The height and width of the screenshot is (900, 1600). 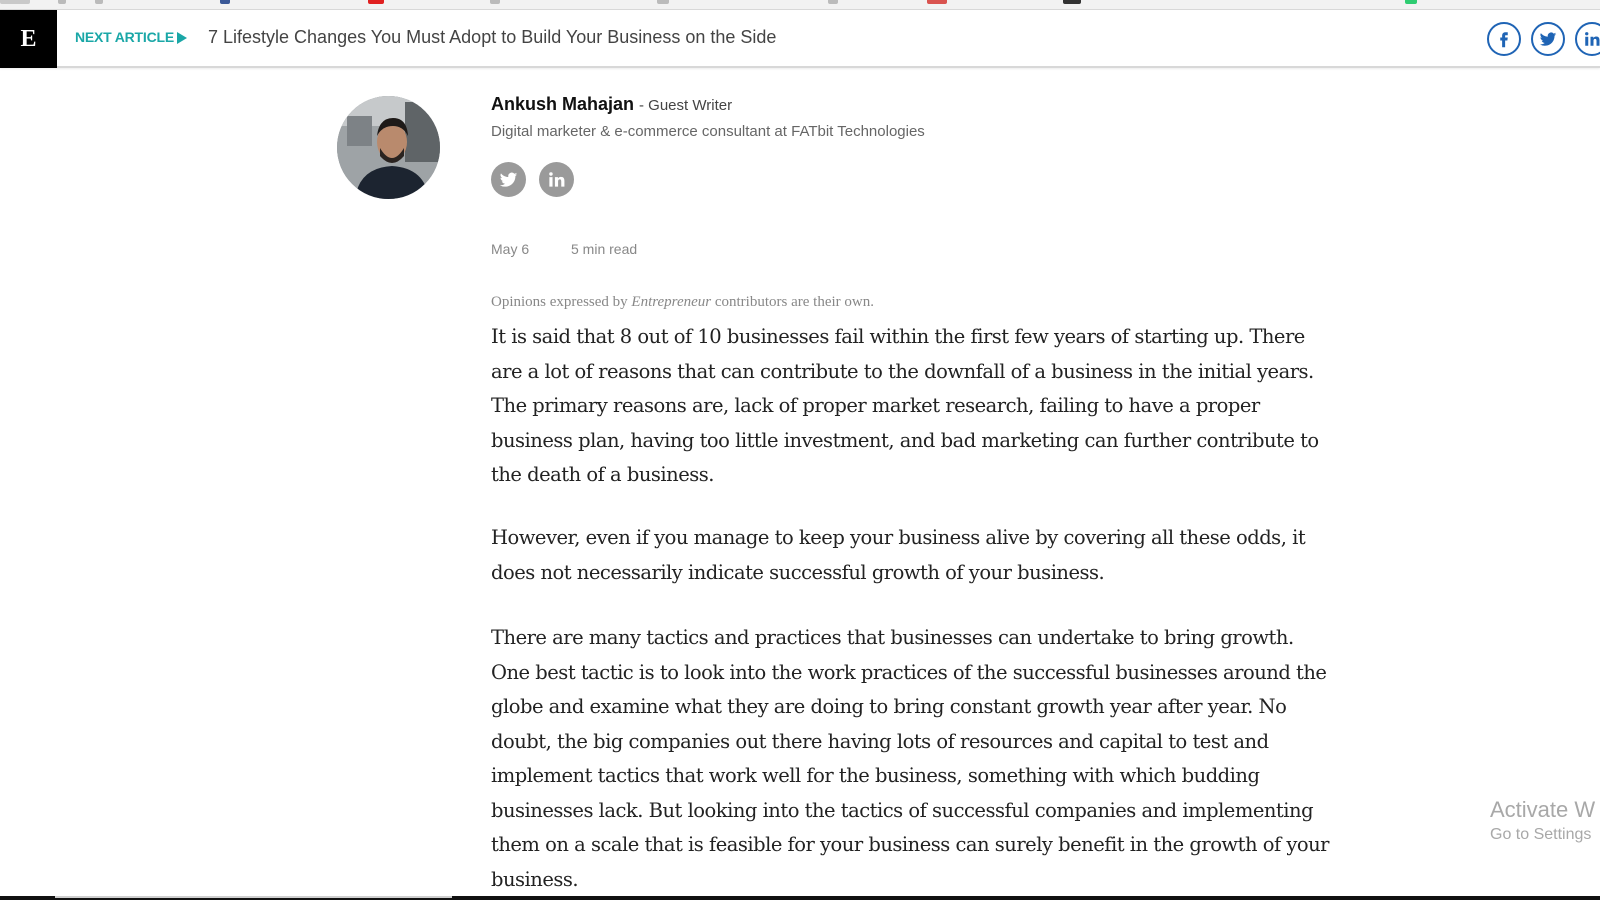 I want to click on author-linkedin-button, so click(x=556, y=179).